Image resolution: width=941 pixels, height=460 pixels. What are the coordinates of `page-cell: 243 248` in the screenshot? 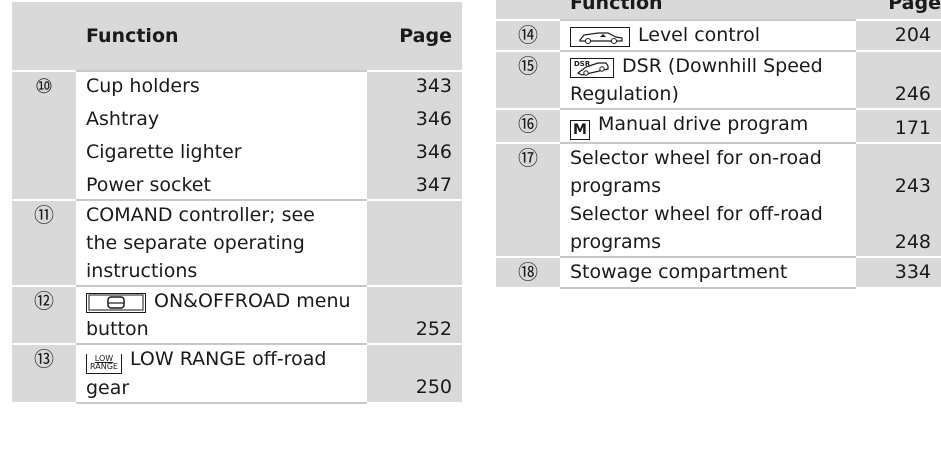 It's located at (898, 199).